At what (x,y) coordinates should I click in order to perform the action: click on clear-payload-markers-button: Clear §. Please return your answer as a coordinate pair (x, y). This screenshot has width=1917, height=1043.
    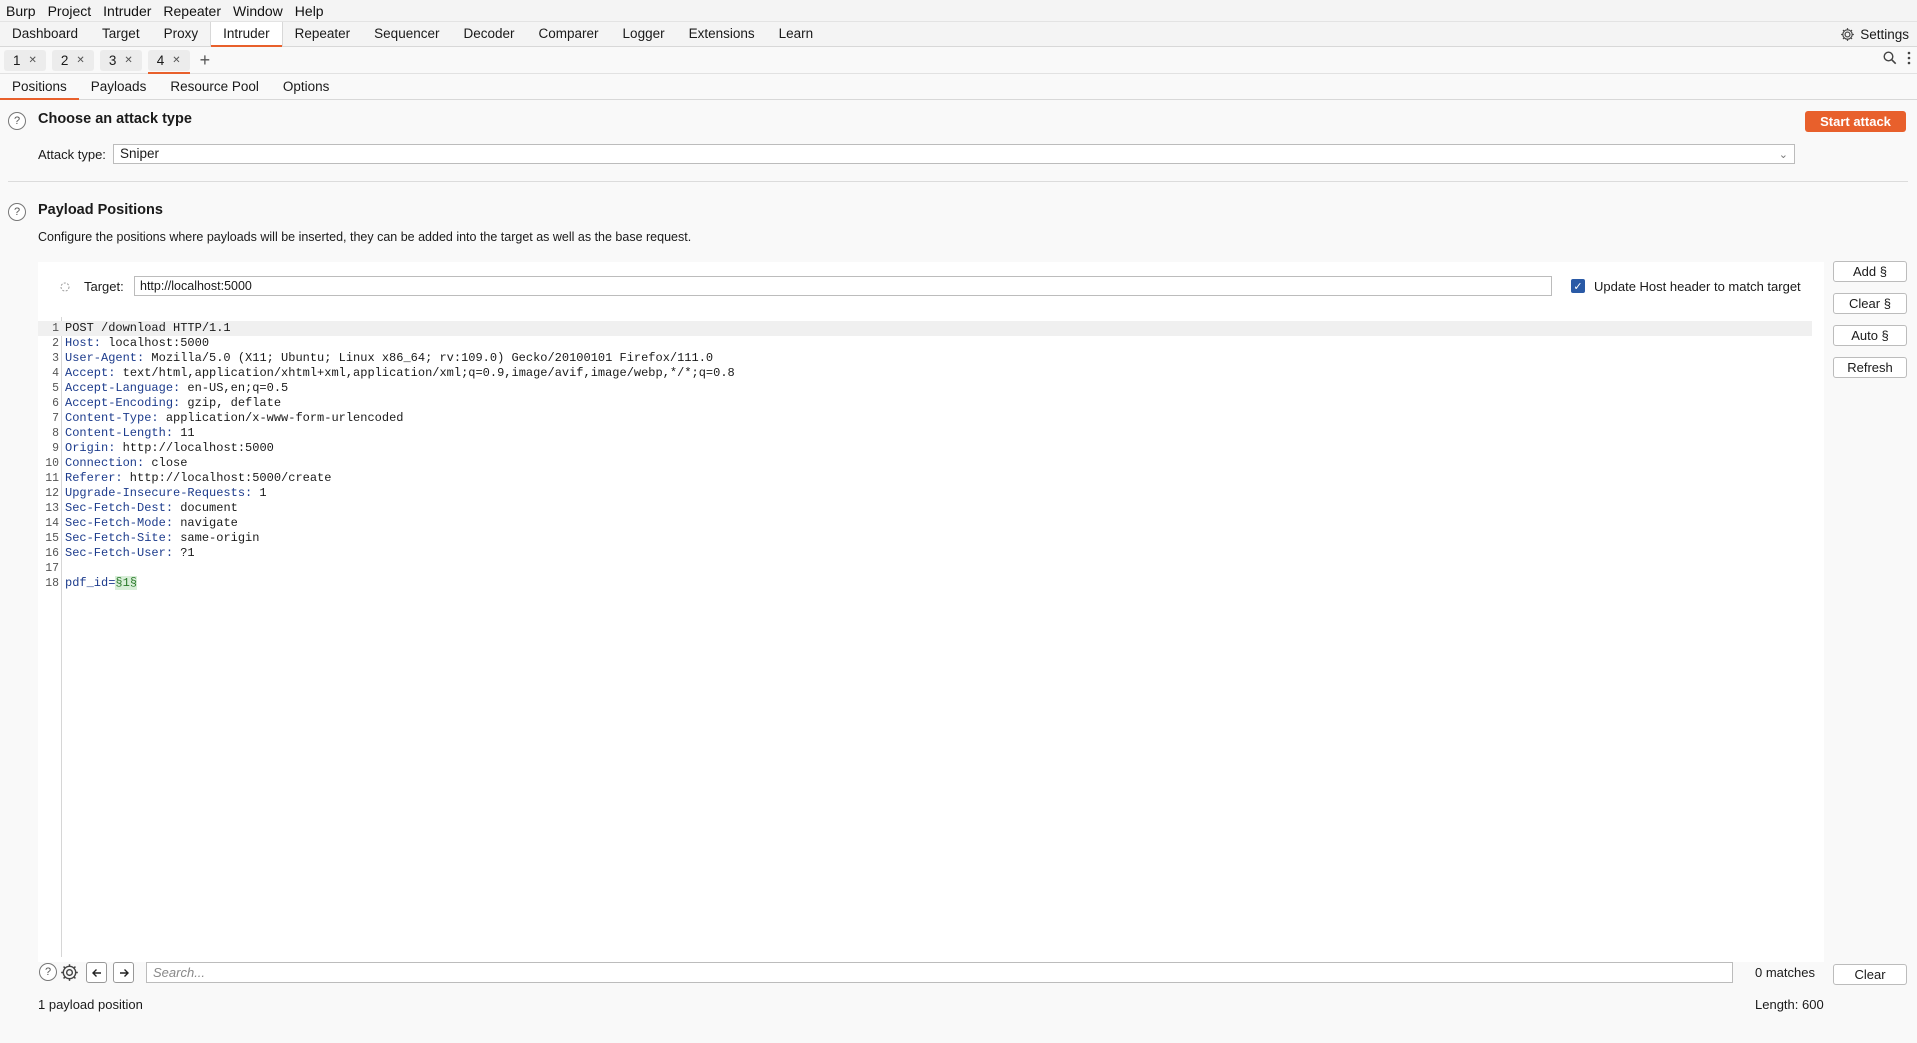
    Looking at the image, I should click on (1870, 303).